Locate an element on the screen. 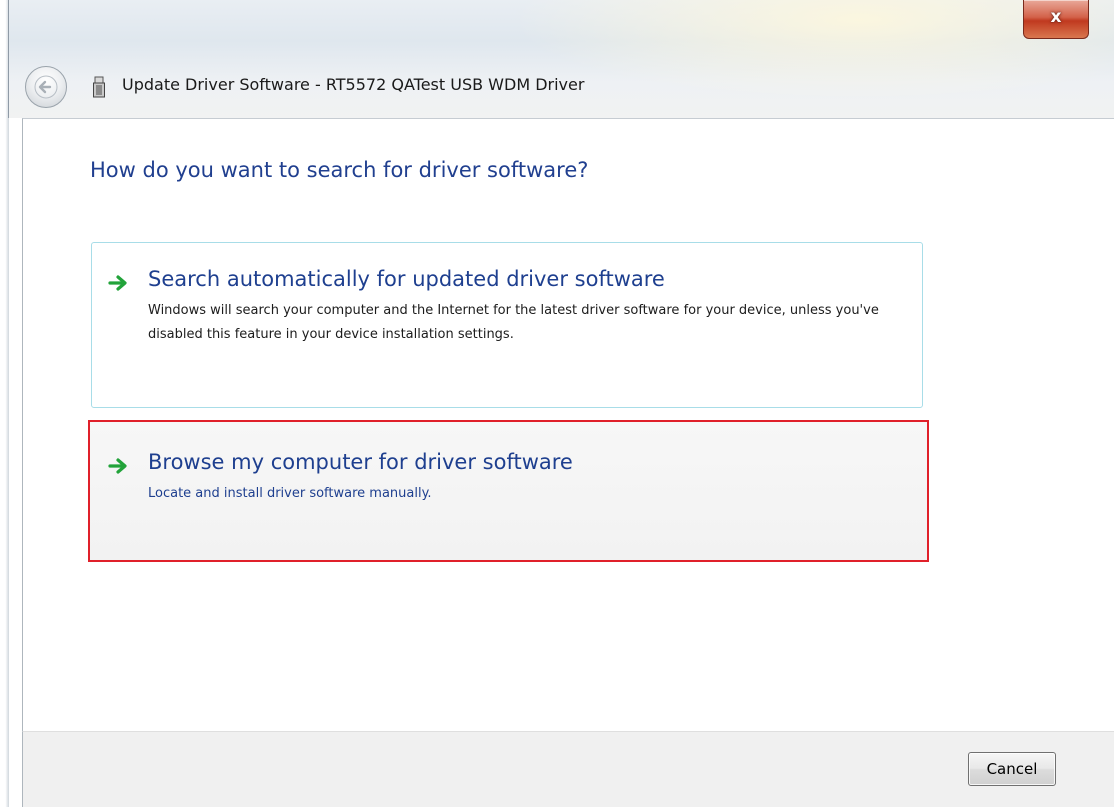  option-title: Browse my computer for driver software is located at coordinates (360, 462).